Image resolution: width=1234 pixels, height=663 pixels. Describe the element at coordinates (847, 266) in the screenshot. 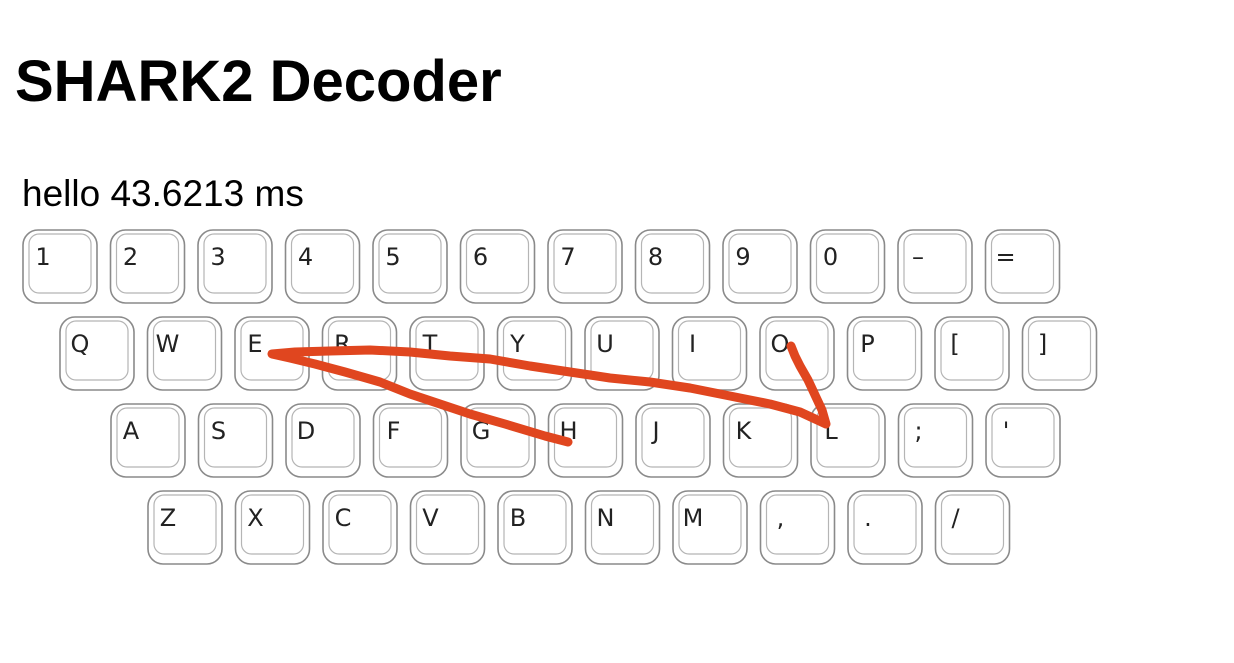

I see `key-0: 0` at that location.